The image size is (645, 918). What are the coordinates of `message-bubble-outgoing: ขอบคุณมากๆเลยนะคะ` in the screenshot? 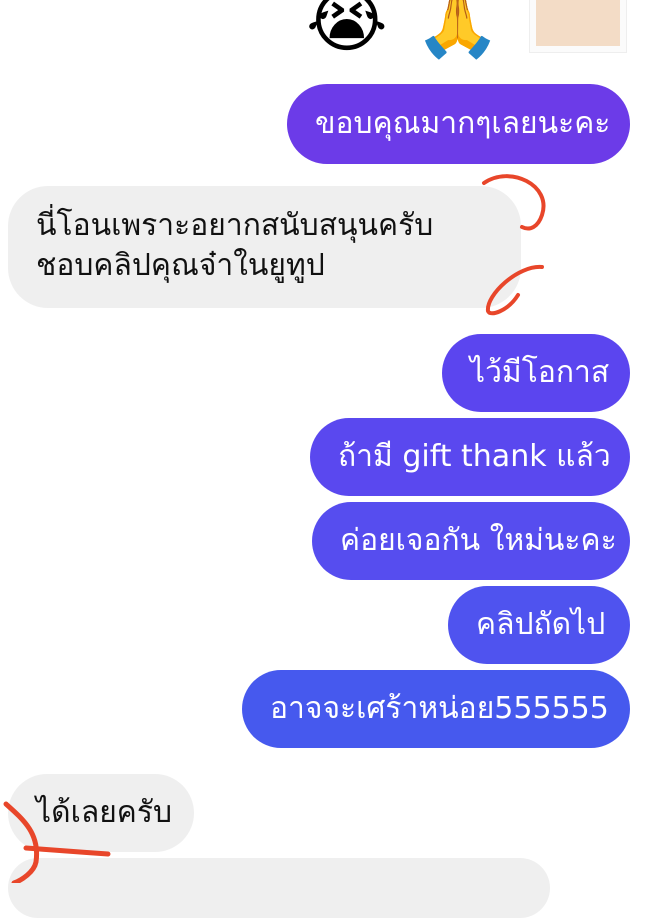 It's located at (458, 124).